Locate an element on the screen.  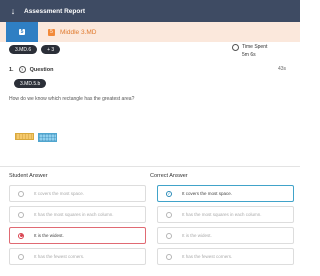
more-standards-chip: + 3 is located at coordinates (51, 49).